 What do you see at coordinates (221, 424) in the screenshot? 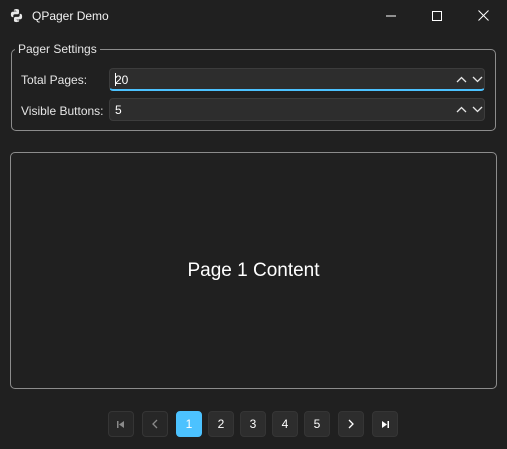
I see `page-button-2: 2` at bounding box center [221, 424].